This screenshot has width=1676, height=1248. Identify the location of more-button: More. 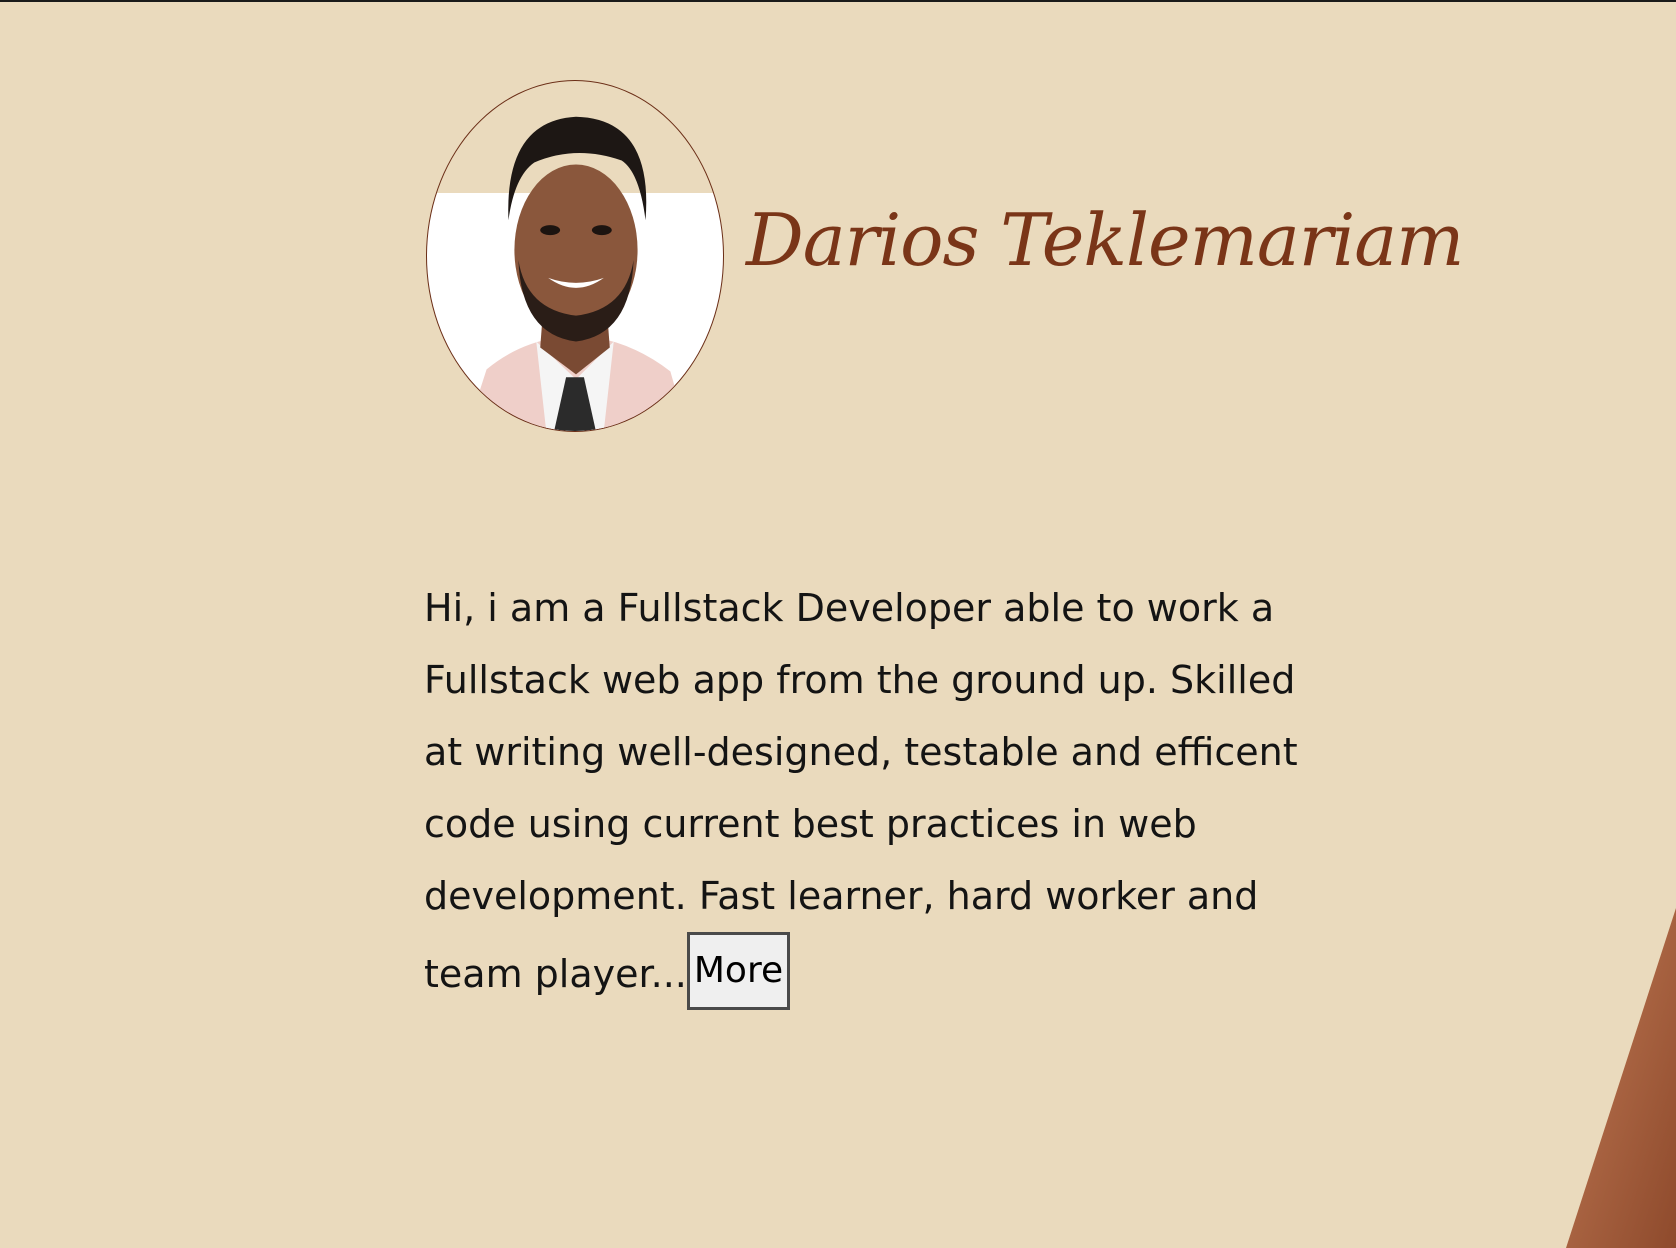
(738, 971).